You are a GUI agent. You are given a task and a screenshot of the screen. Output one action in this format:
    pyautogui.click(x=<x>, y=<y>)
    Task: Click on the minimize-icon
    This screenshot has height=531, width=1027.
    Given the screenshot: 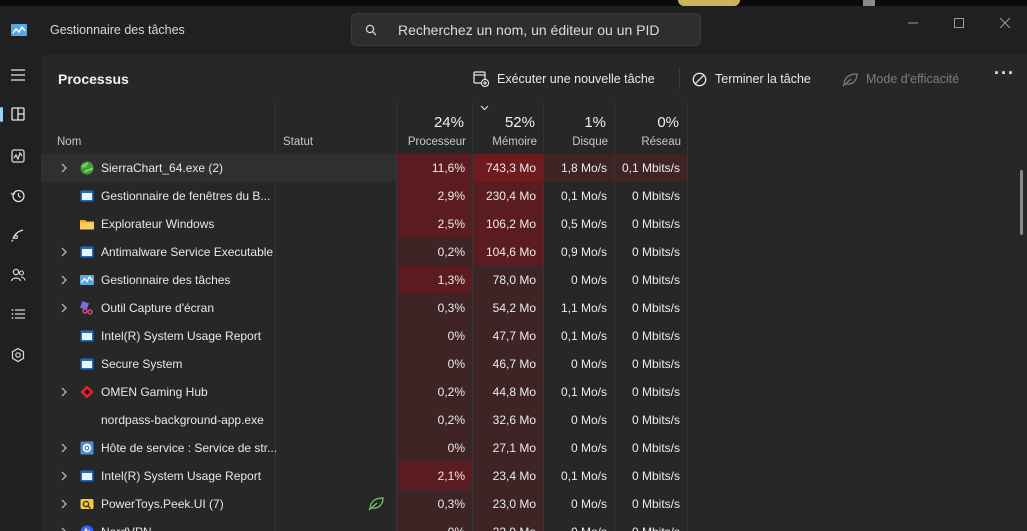 What is the action you would take?
    pyautogui.click(x=913, y=23)
    